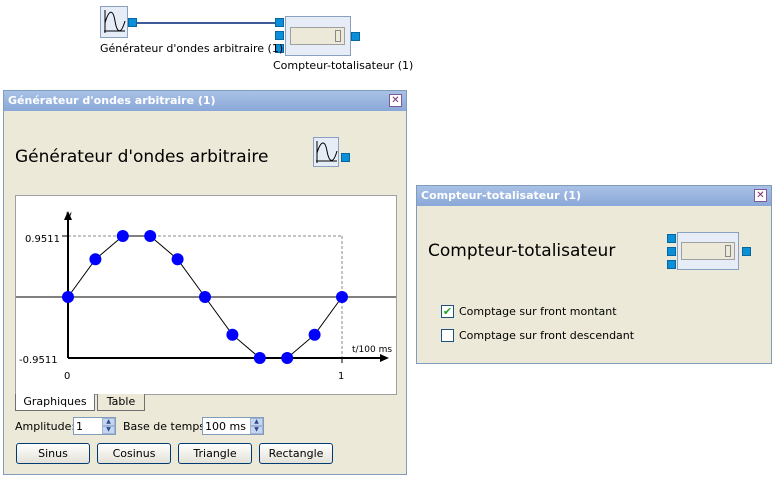  Describe the element at coordinates (343, 65) in the screenshot. I see `counter-block-label: Compteur-totalisateur (1)` at that location.